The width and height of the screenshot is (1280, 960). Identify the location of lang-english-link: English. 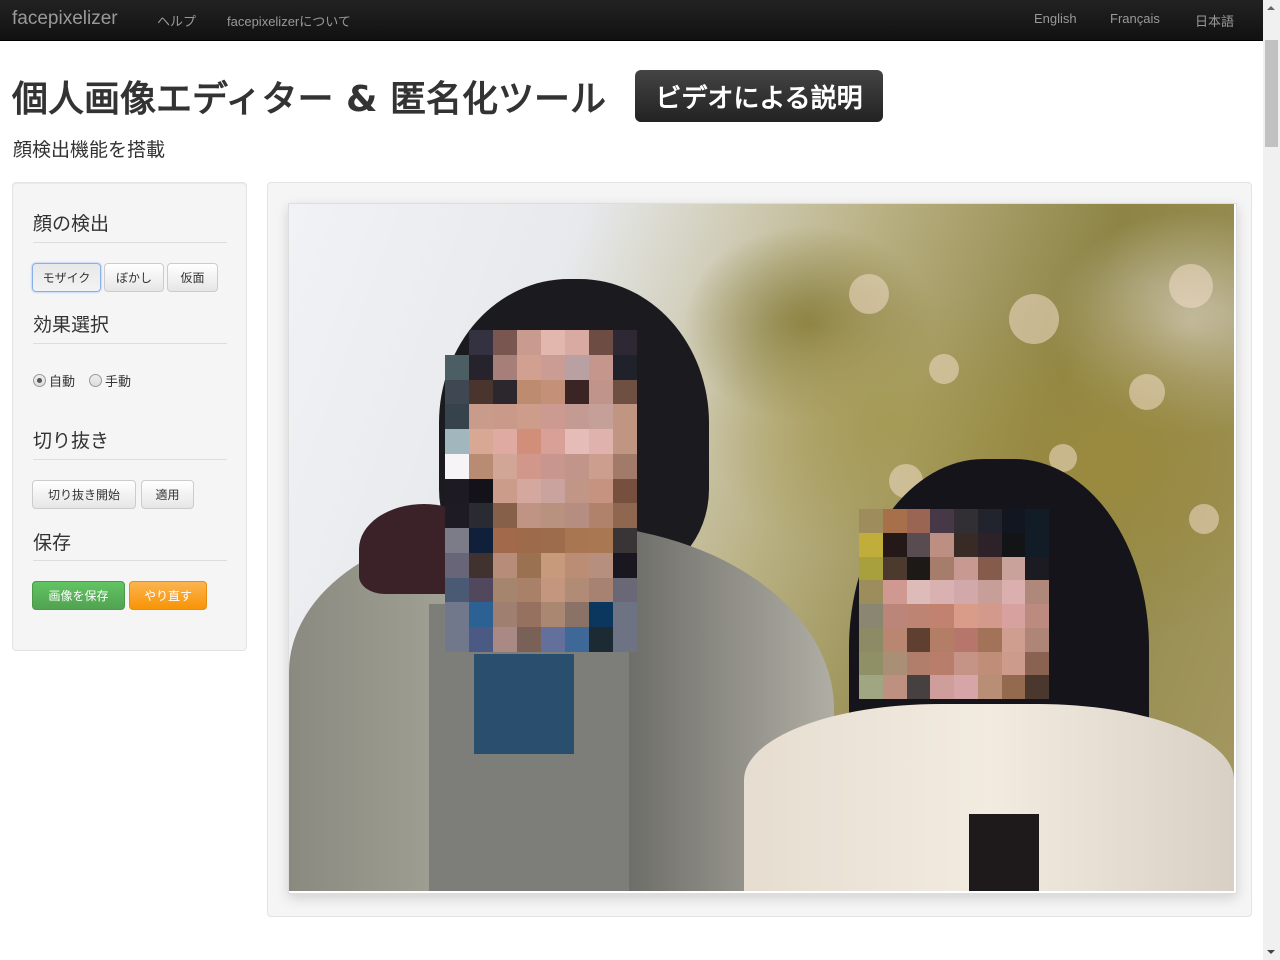
(1055, 18).